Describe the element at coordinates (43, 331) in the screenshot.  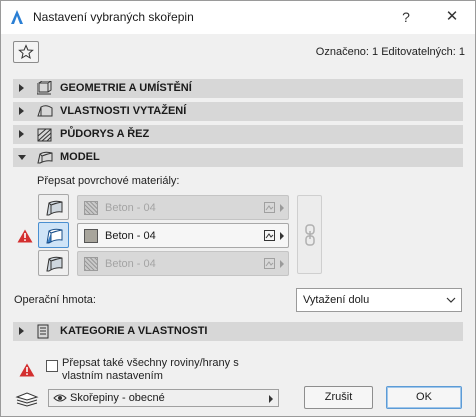
I see `list-icon` at that location.